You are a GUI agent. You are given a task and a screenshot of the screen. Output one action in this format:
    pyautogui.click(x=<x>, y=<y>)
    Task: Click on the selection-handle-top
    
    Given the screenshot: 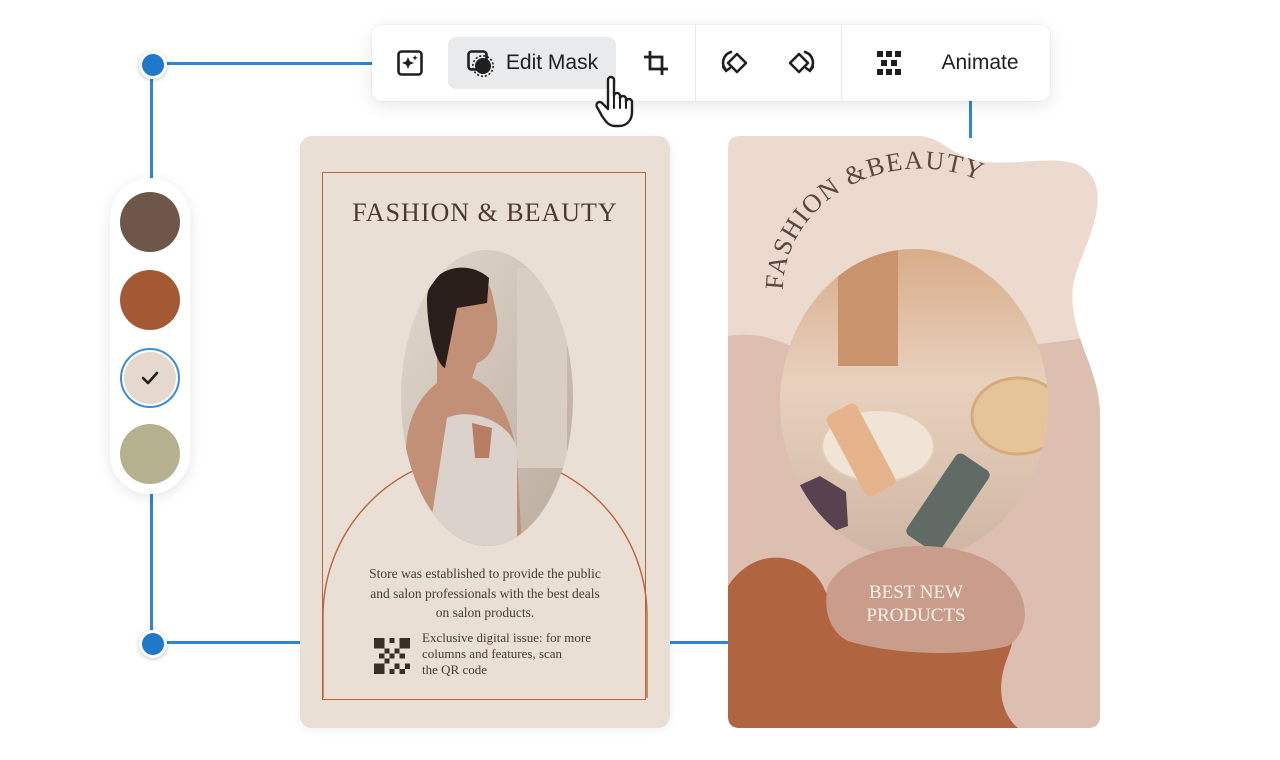 What is the action you would take?
    pyautogui.click(x=153, y=65)
    